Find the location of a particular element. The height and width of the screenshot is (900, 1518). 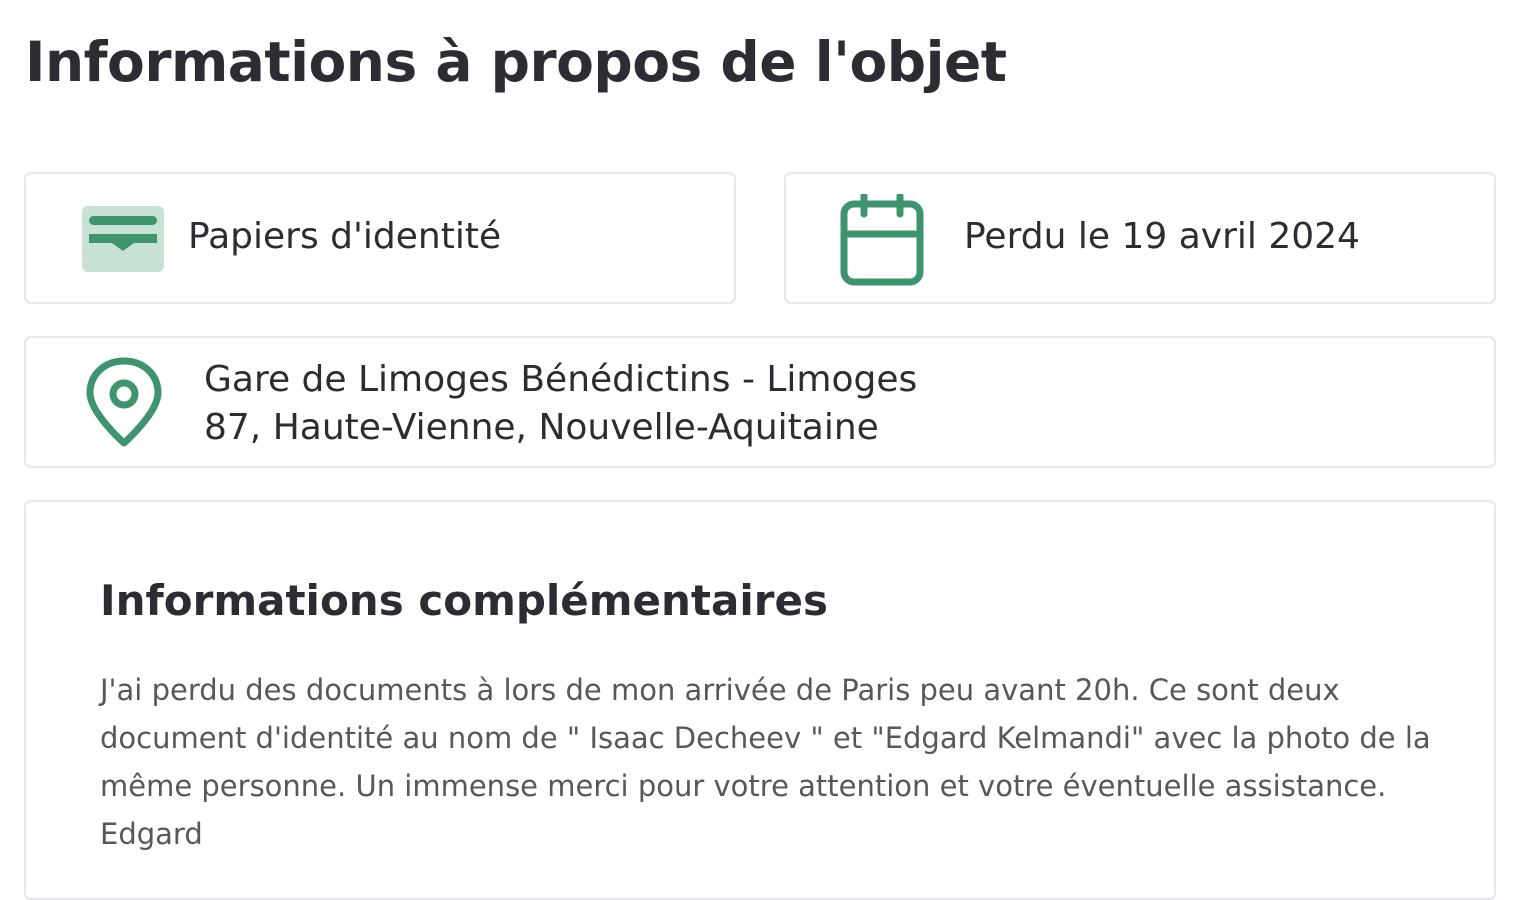

id-card-icon is located at coordinates (123, 239).